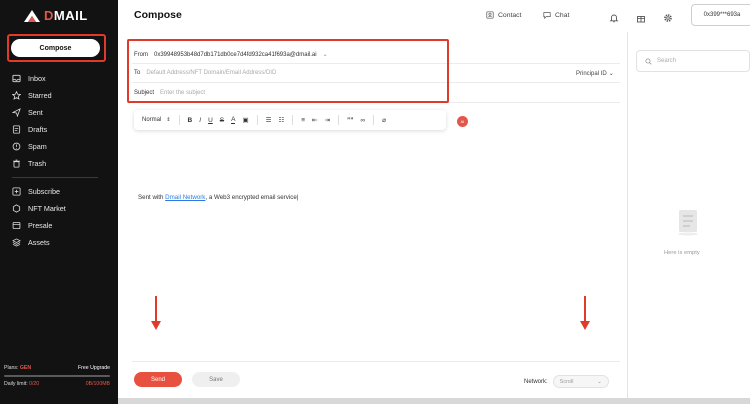  What do you see at coordinates (580, 381) in the screenshot?
I see `network-dropdown: Scroll ⌄` at bounding box center [580, 381].